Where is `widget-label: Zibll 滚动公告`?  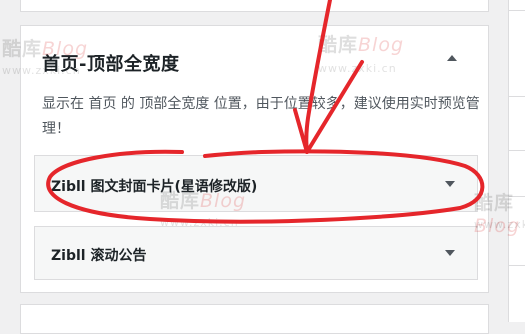 widget-label: Zibll 滚动公告 is located at coordinates (99, 256).